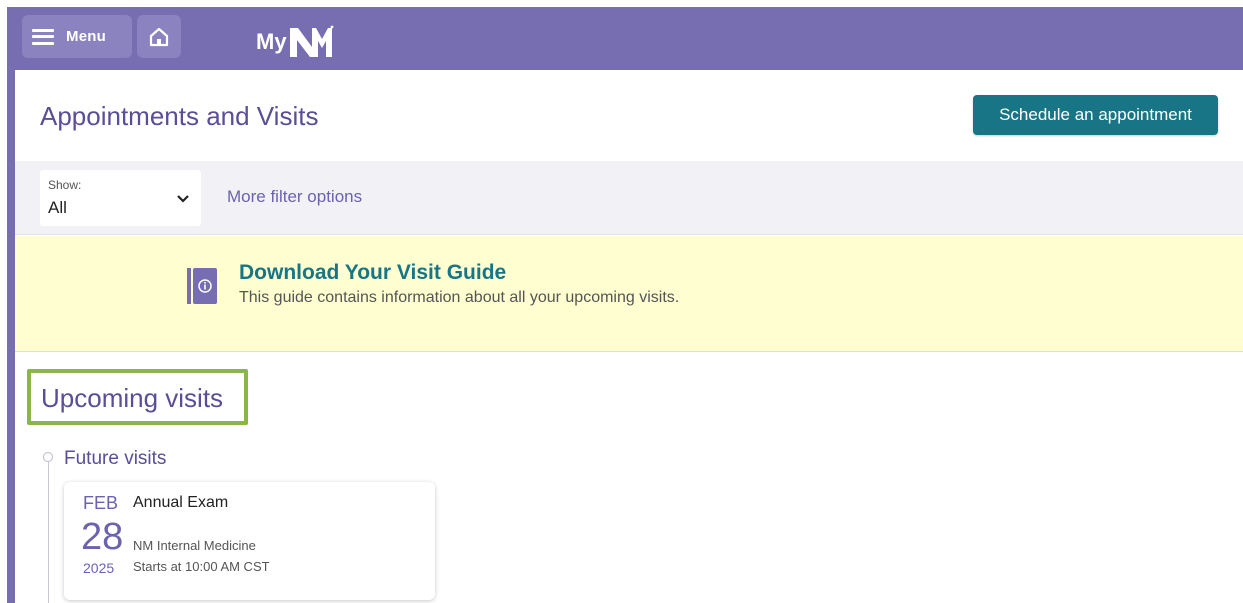  What do you see at coordinates (194, 545) in the screenshot?
I see `visit-department: NM Internal Medicine` at bounding box center [194, 545].